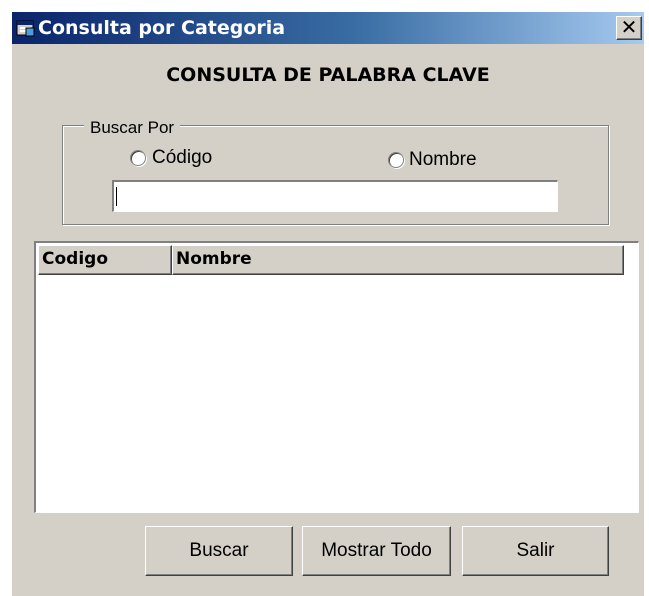 The width and height of the screenshot is (649, 596). I want to click on groupbox-legend: Buscar Por, so click(132, 128).